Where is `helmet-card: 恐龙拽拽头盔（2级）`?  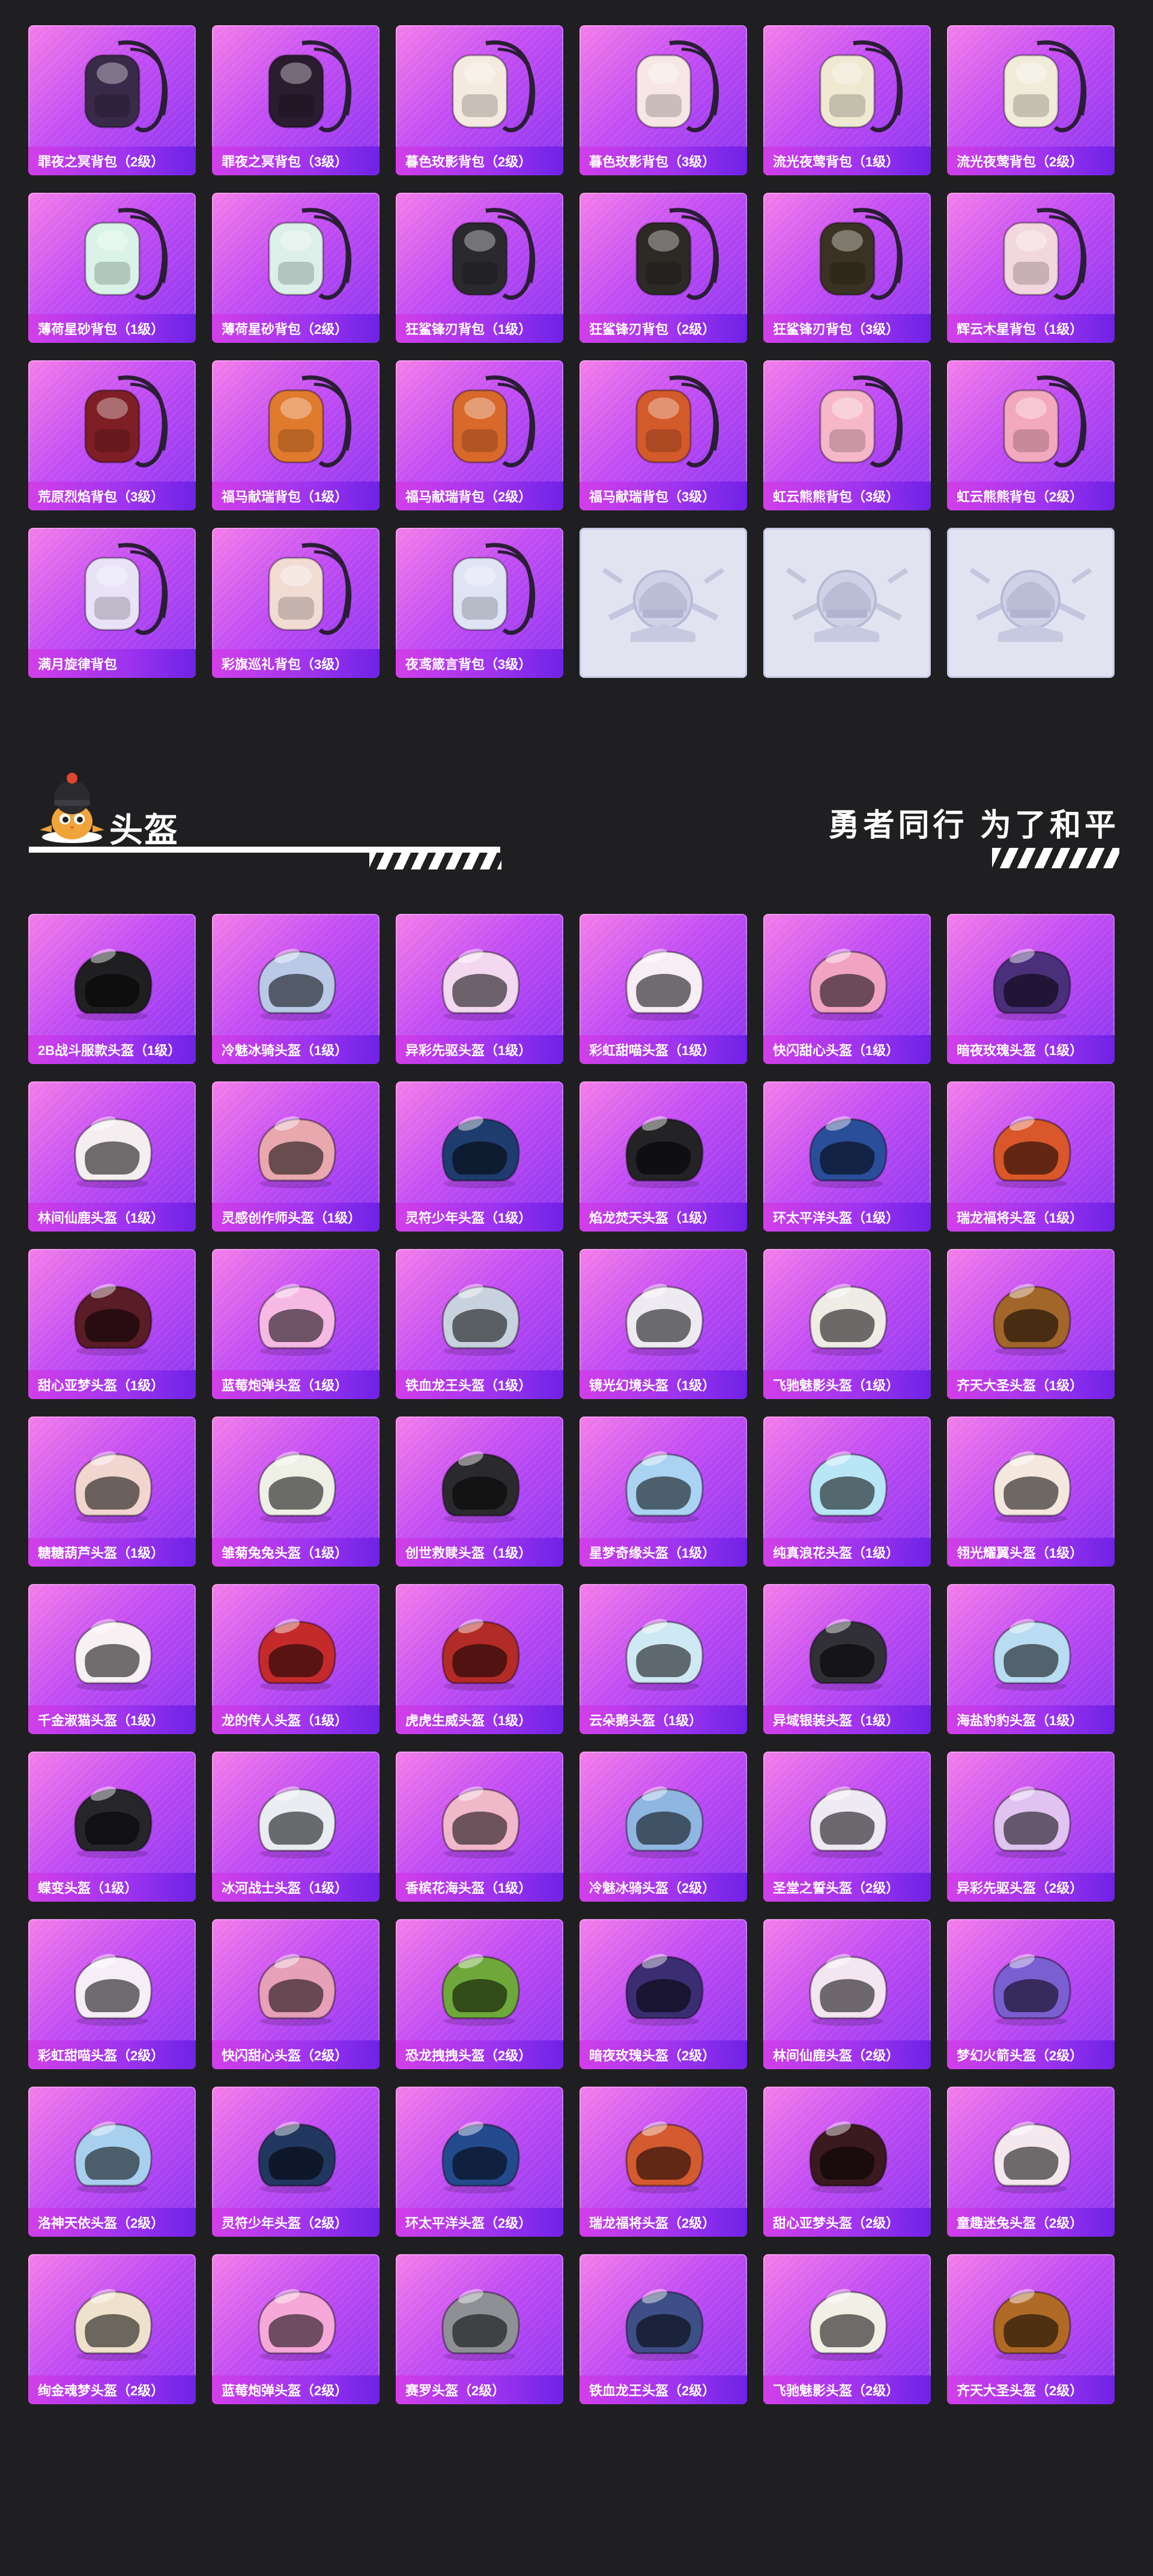
helmet-card: 恐龙拽拽头盔（2级） is located at coordinates (479, 1994).